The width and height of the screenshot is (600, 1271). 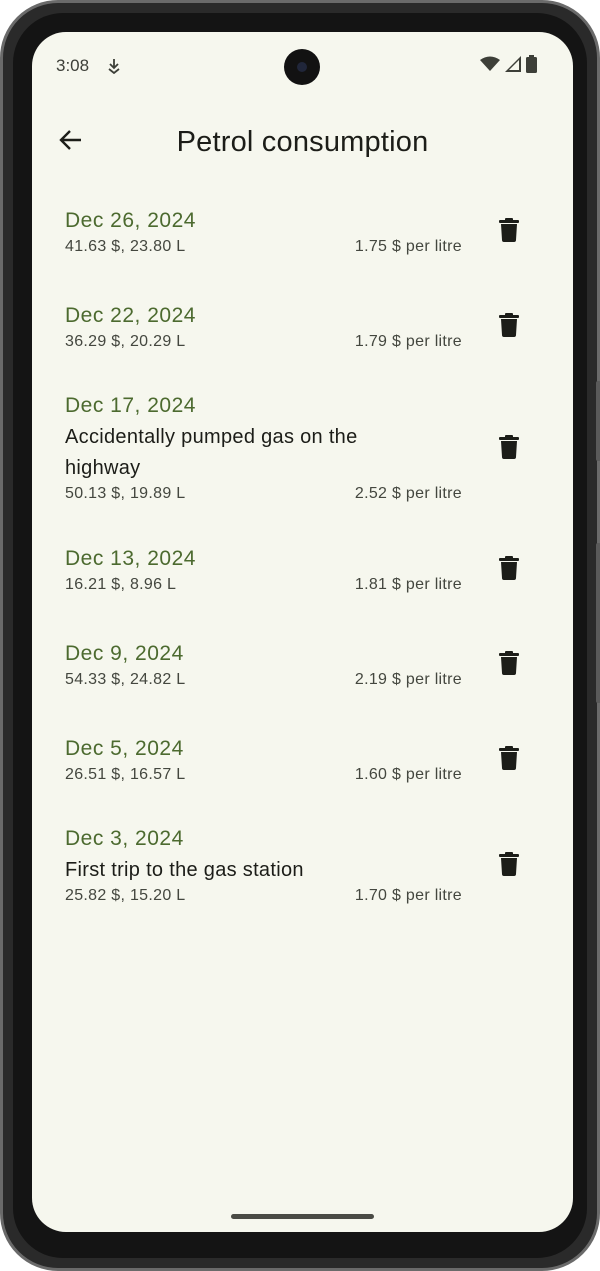 What do you see at coordinates (408, 246) in the screenshot?
I see `entry-rate: 1.75 $ per litre` at bounding box center [408, 246].